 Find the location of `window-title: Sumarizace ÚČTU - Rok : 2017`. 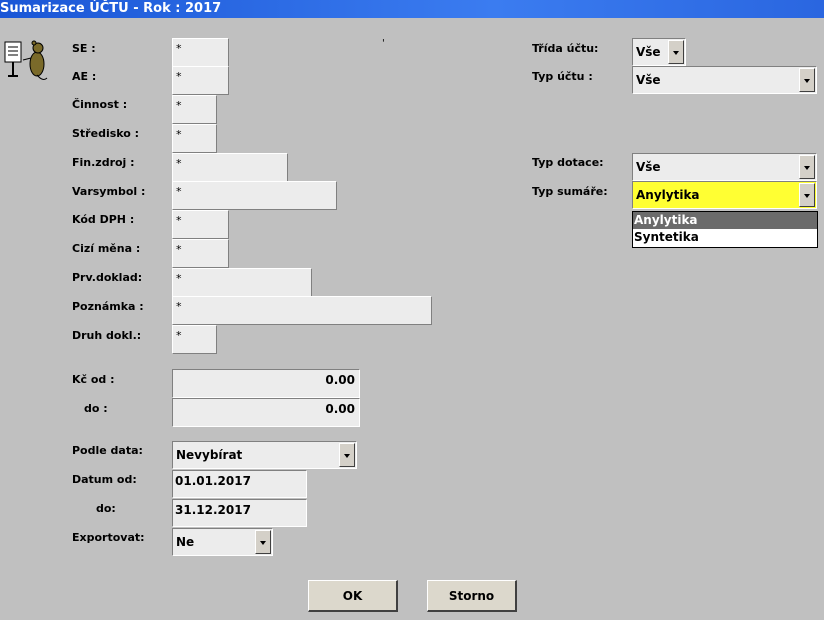

window-title: Sumarizace ÚČTU - Rok : 2017 is located at coordinates (111, 8).